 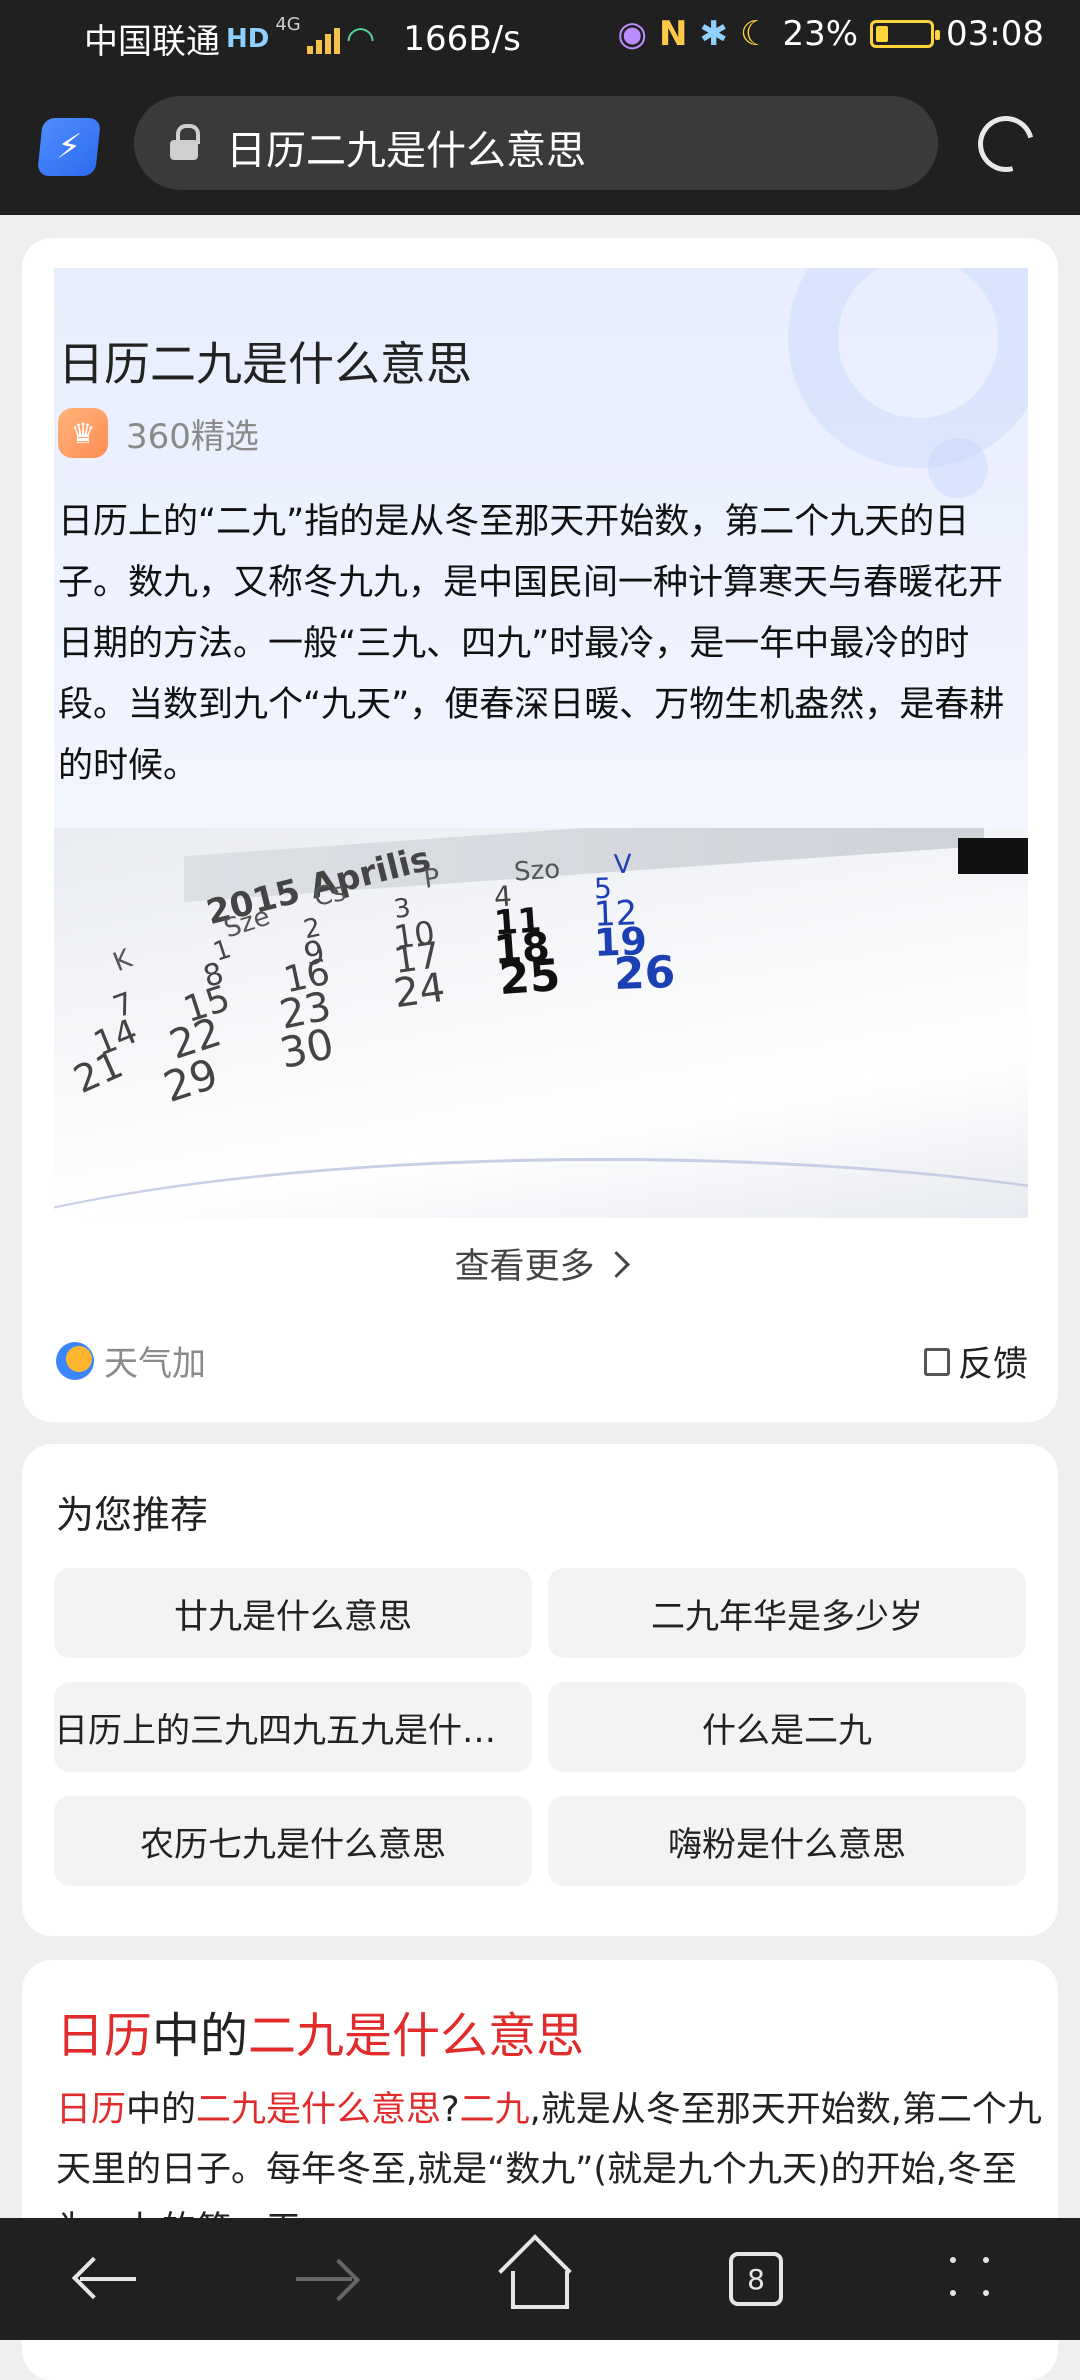 I want to click on calendar-date: 30, so click(x=306, y=1048).